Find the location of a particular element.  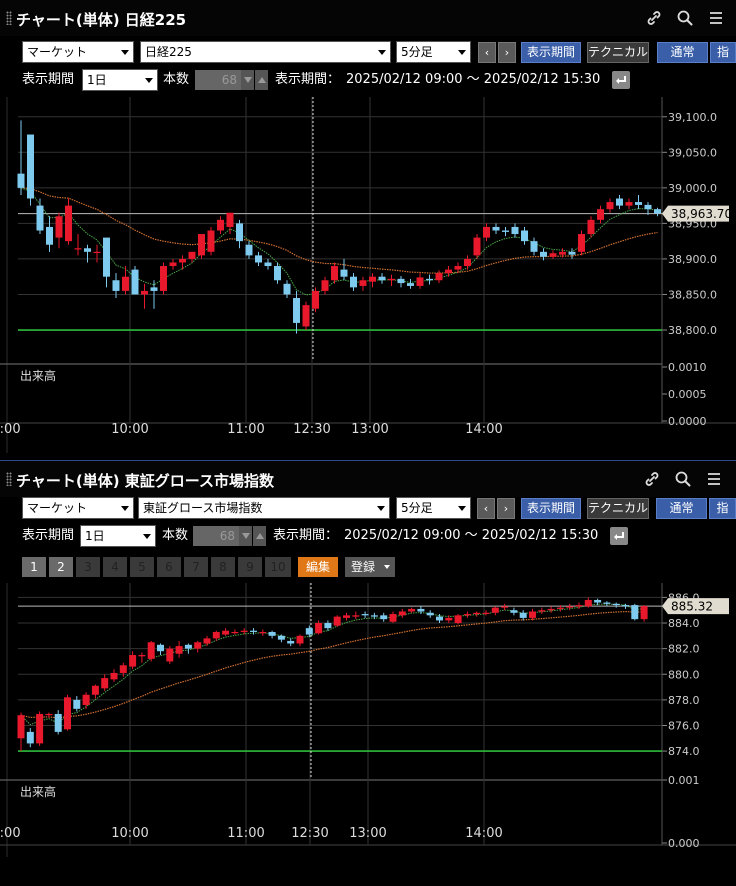

vol-tick-label: 0.0005 is located at coordinates (687, 394).